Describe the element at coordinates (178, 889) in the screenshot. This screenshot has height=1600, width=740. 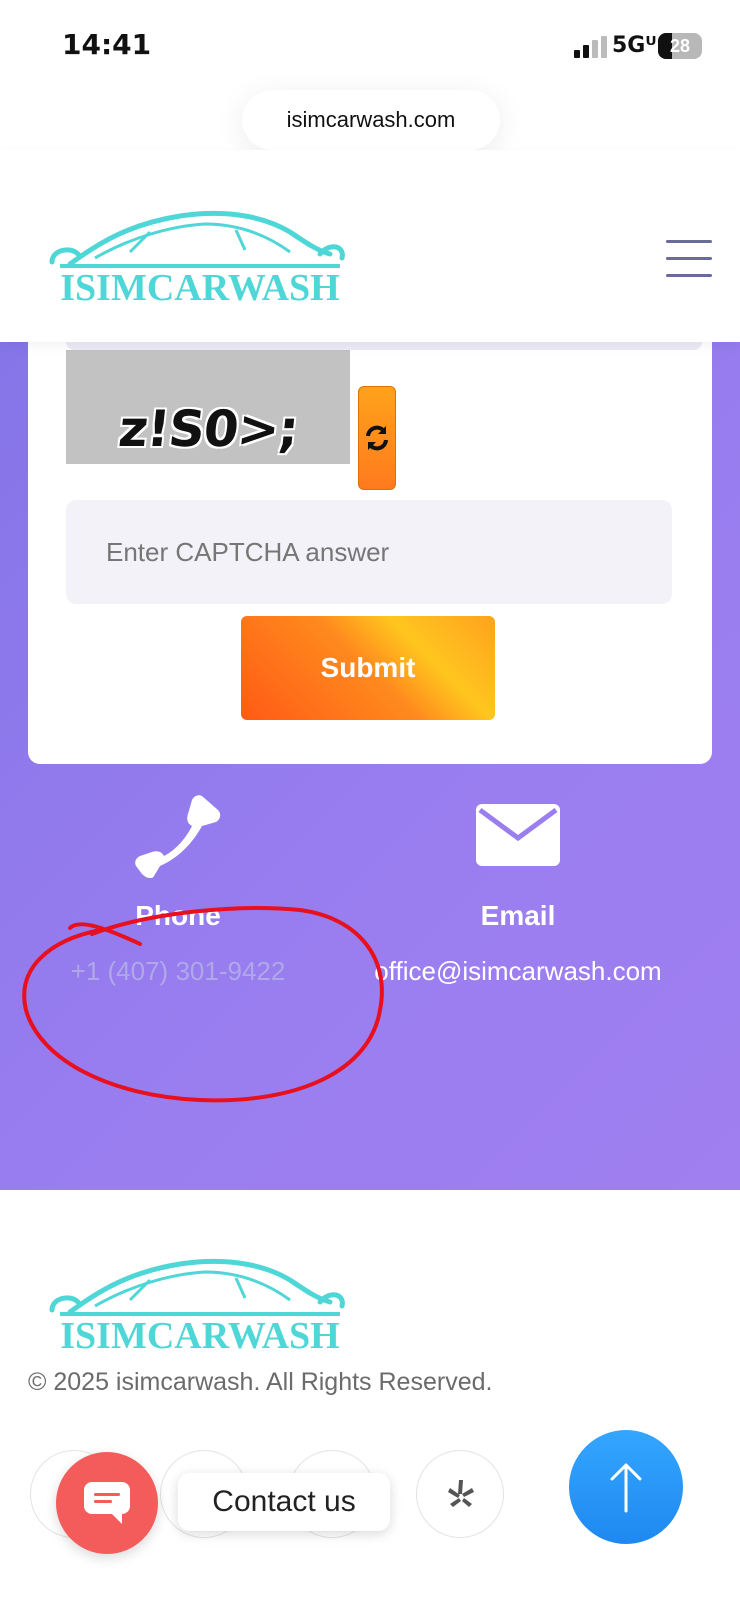
I see `phone-contact: Phone +1 (407) 301-9422` at that location.